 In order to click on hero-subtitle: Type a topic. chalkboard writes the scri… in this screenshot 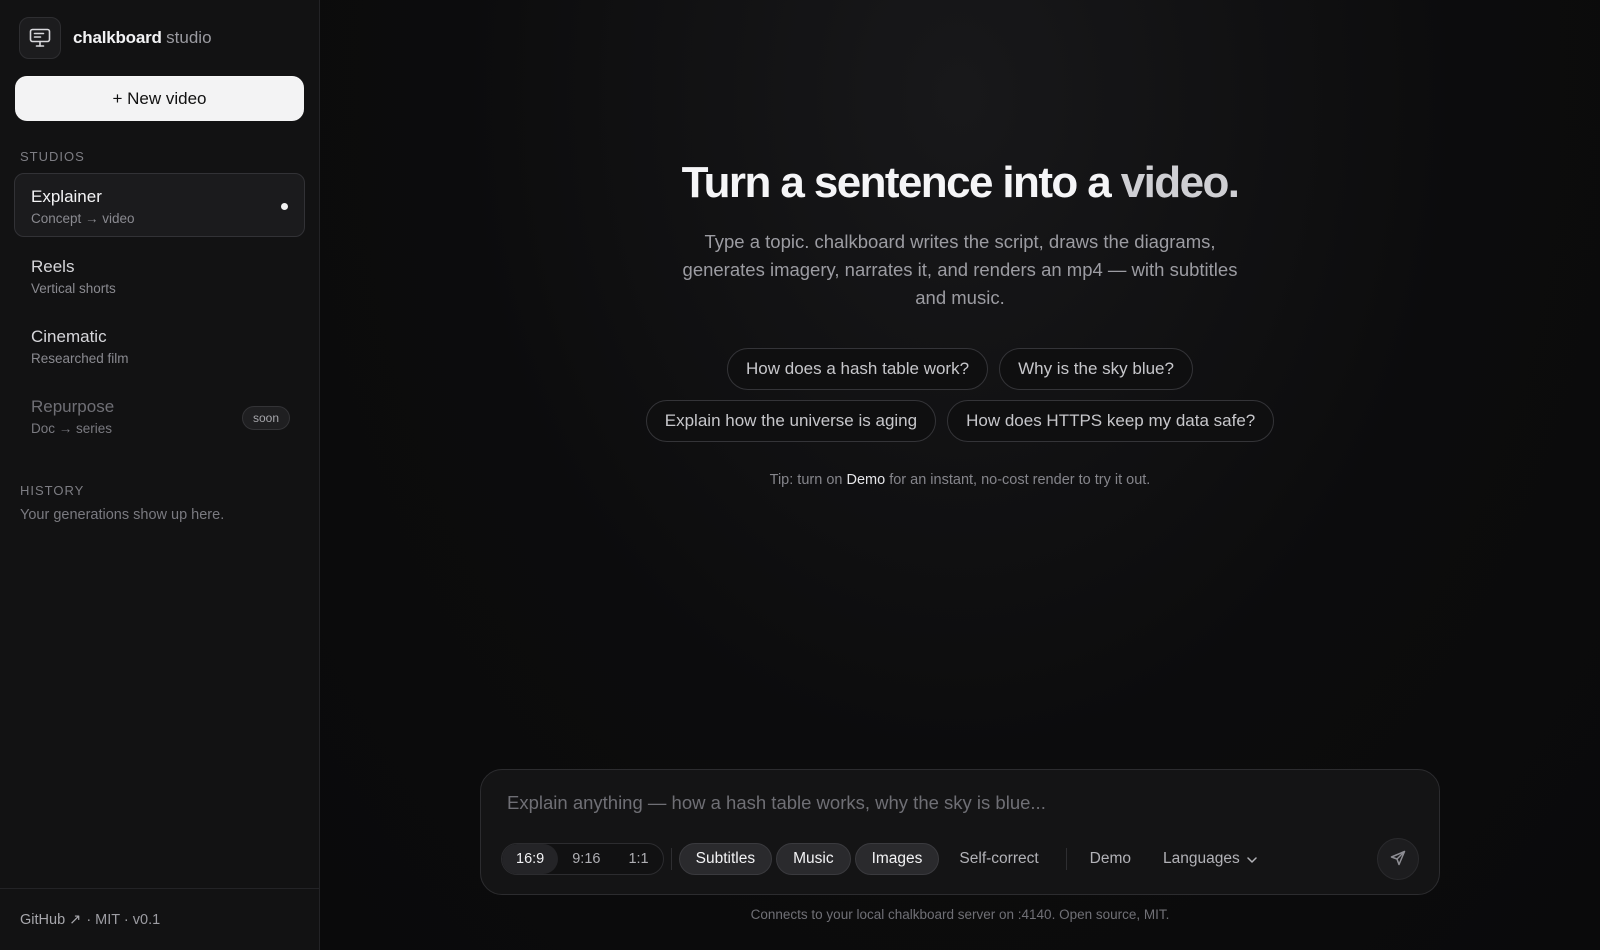, I will do `click(960, 269)`.